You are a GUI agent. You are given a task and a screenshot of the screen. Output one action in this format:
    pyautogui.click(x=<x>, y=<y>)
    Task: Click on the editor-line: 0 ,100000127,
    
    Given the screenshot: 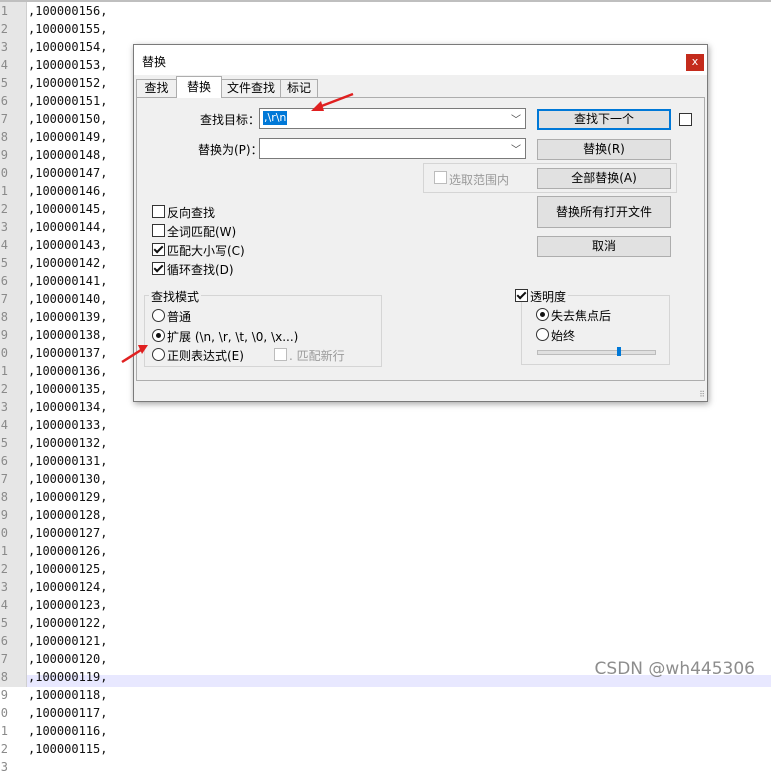 What is the action you would take?
    pyautogui.click(x=385, y=533)
    